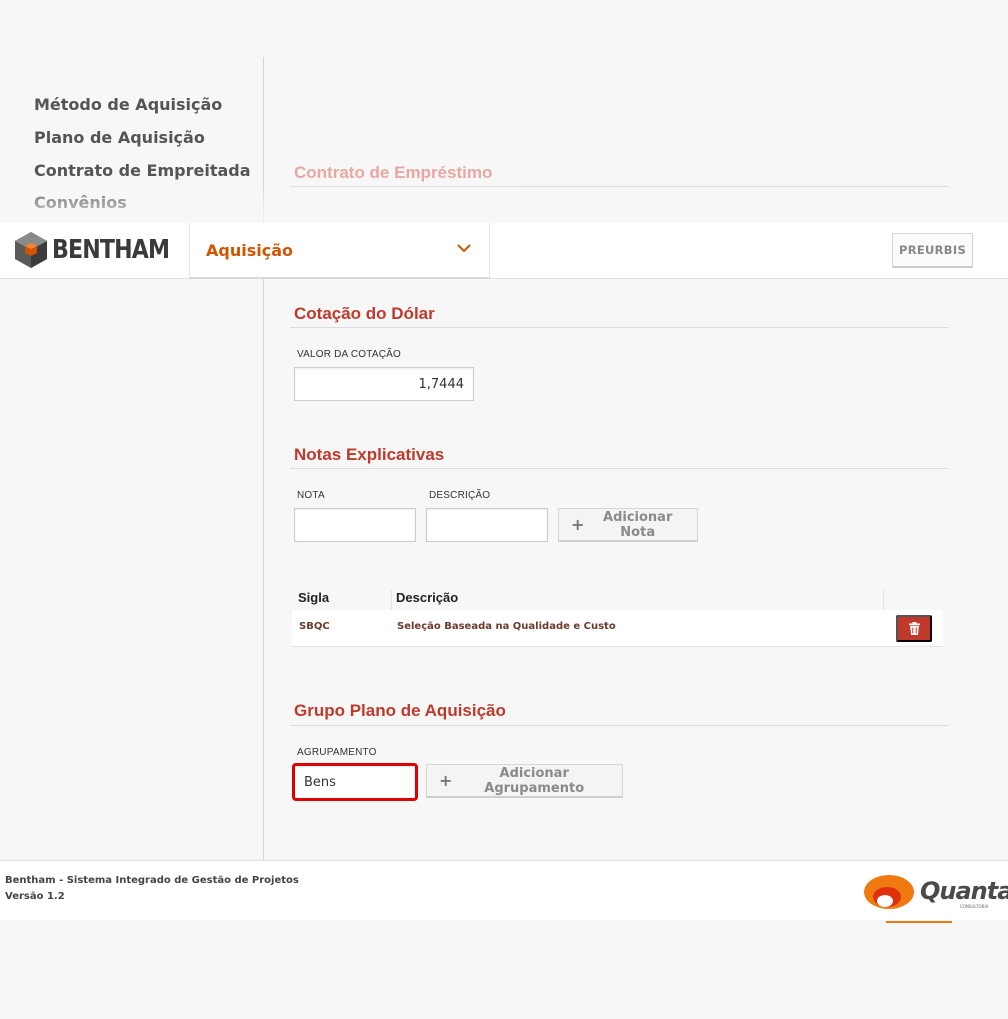 This screenshot has width=1008, height=1019. Describe the element at coordinates (638, 524) in the screenshot. I see `adicionar-nota-label: Adicionar Nota` at that location.